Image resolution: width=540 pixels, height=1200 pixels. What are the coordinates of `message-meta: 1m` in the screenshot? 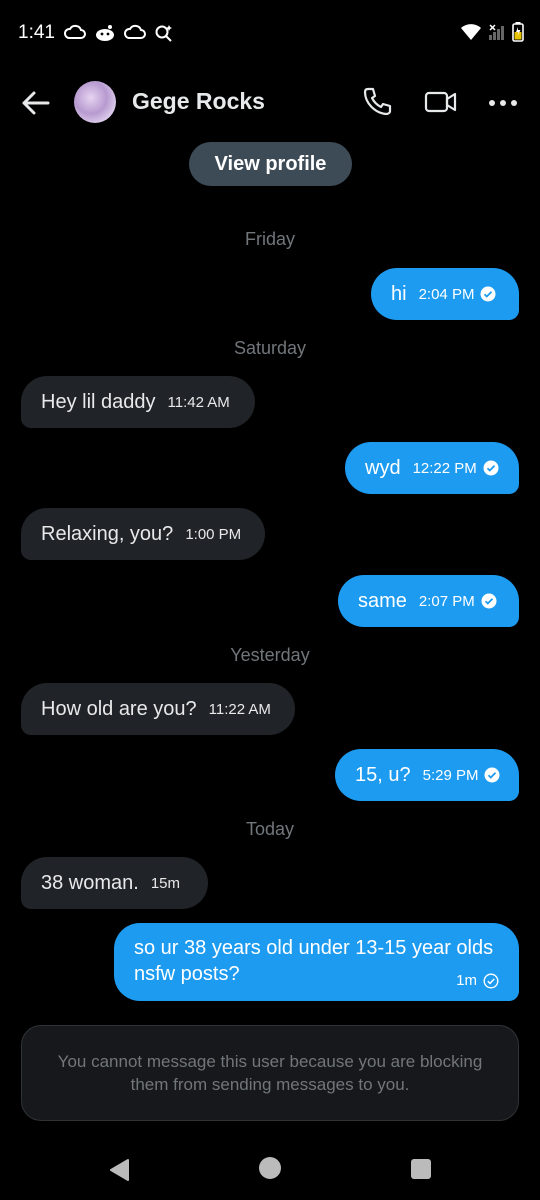 It's located at (477, 980).